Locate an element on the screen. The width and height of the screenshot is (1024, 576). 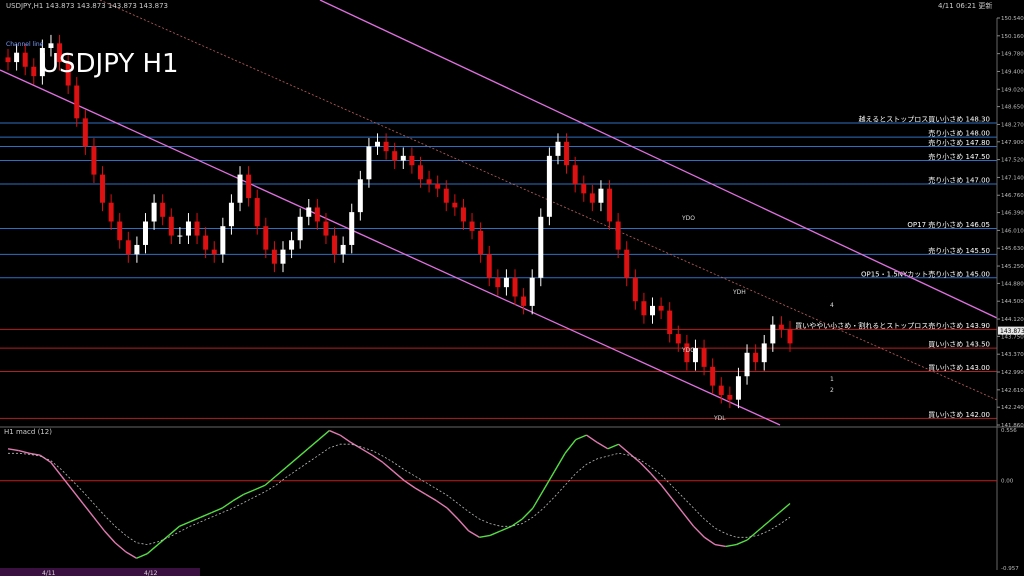
level-label: 買い小さめ 143.50 is located at coordinates (959, 344).